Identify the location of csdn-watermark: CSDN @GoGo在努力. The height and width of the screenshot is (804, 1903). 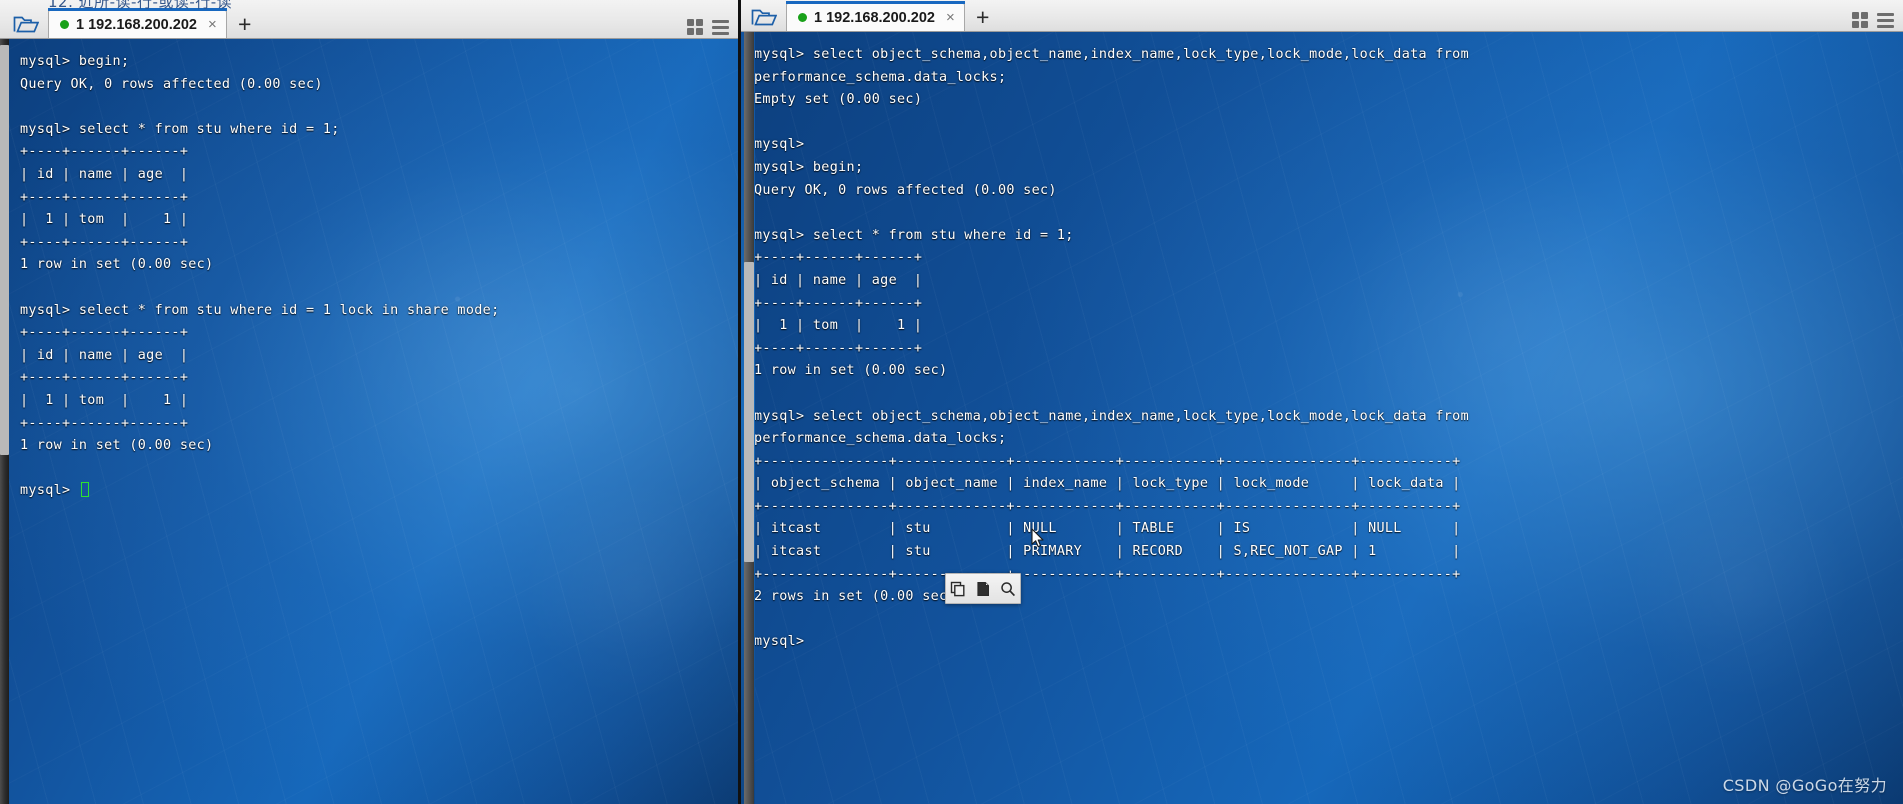
(1804, 785).